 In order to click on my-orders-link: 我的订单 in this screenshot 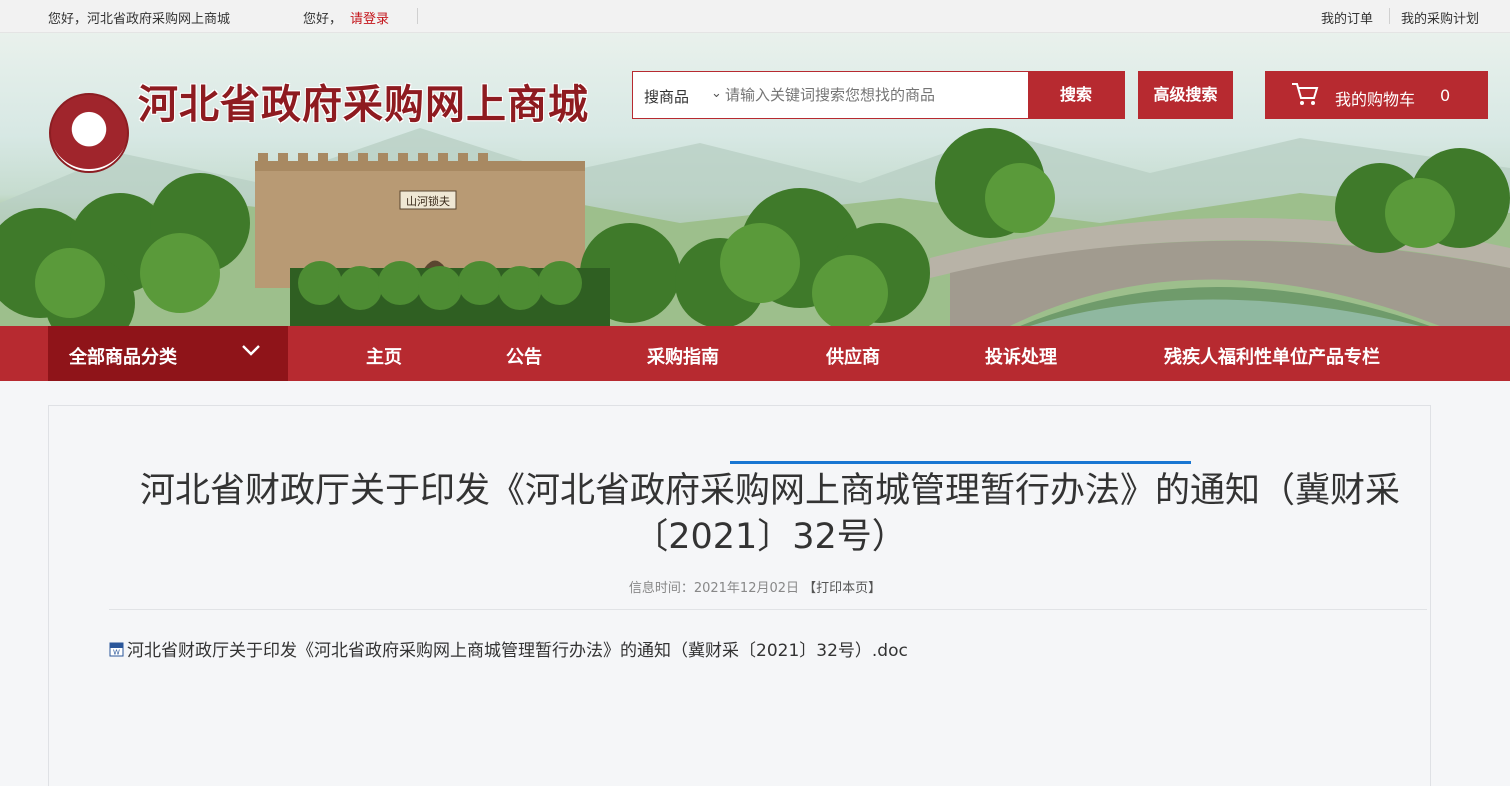, I will do `click(1347, 17)`.